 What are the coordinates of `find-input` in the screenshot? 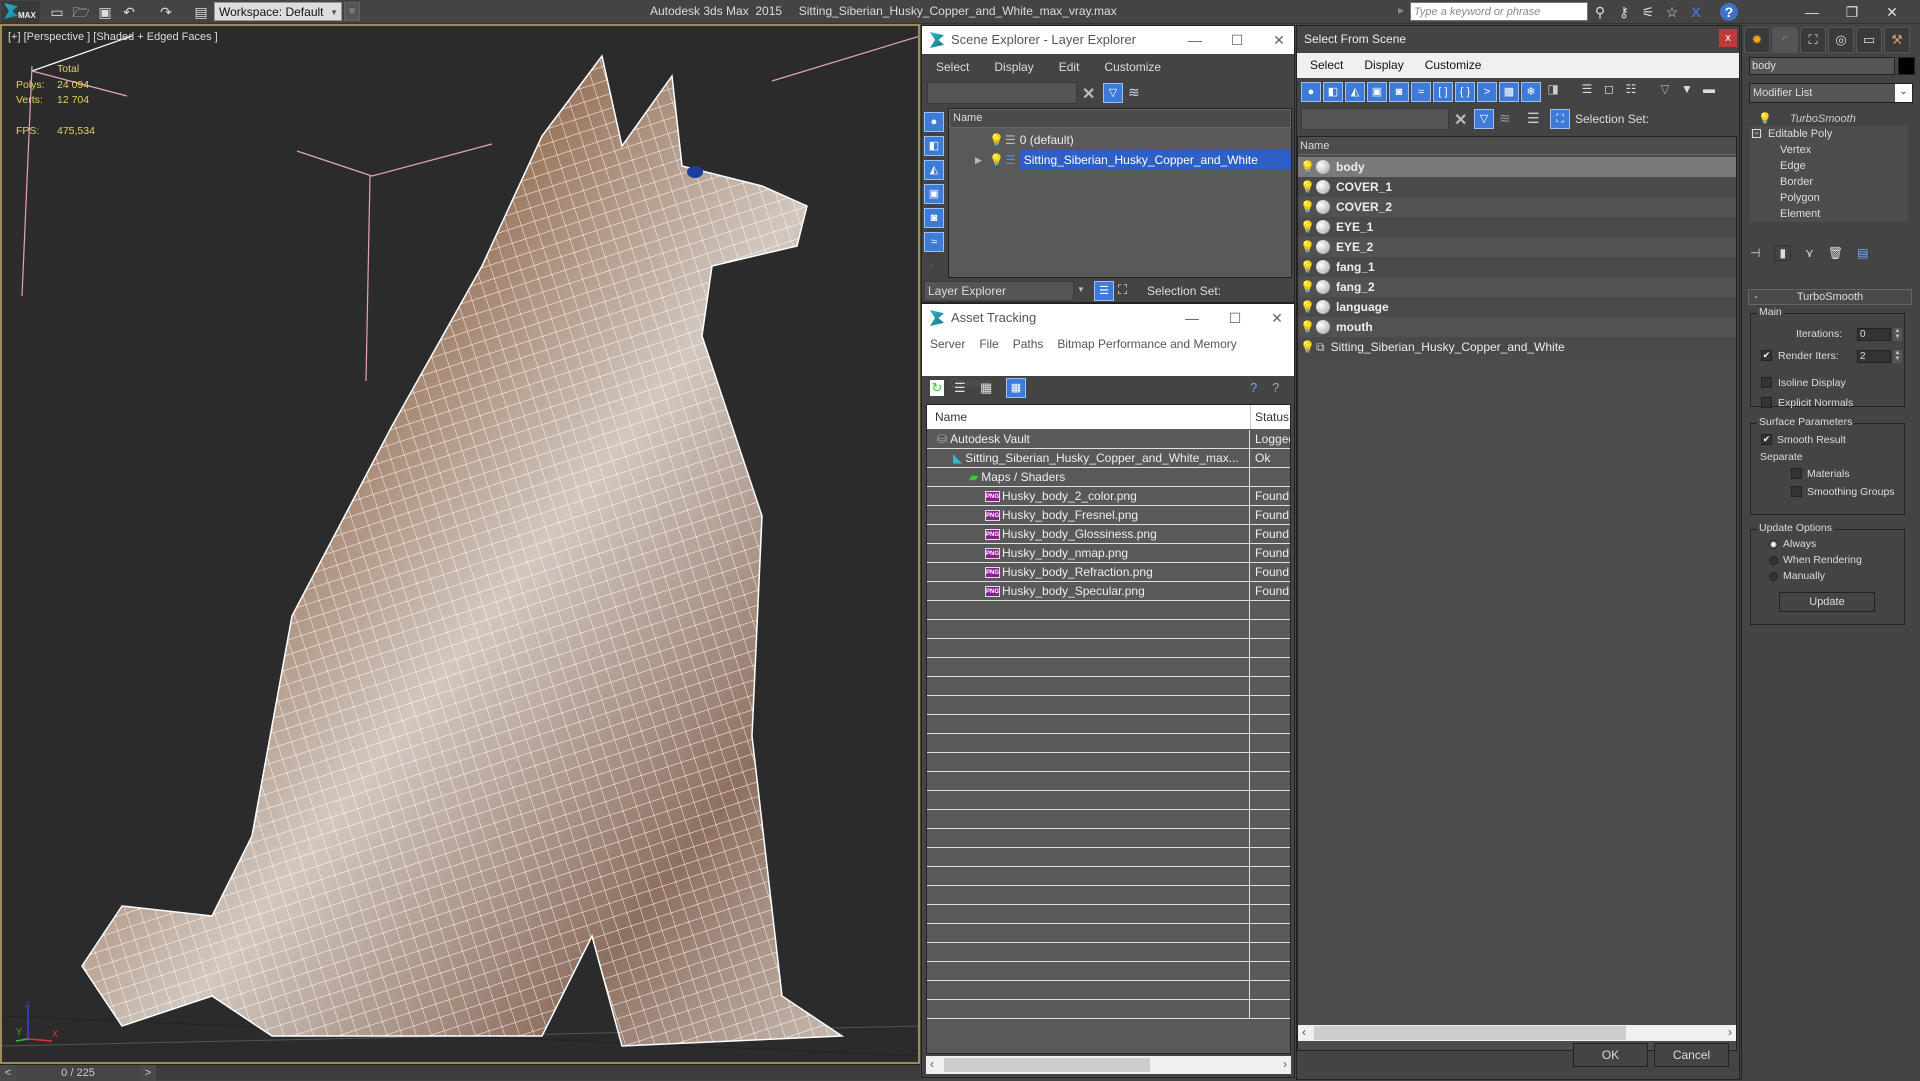 It's located at (1002, 93).